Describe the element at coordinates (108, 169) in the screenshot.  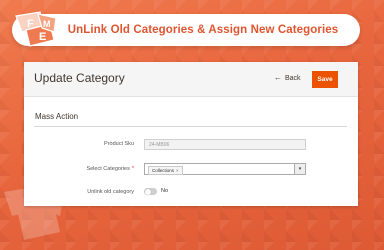
I see `select-categories-label-text: Select Categories` at that location.